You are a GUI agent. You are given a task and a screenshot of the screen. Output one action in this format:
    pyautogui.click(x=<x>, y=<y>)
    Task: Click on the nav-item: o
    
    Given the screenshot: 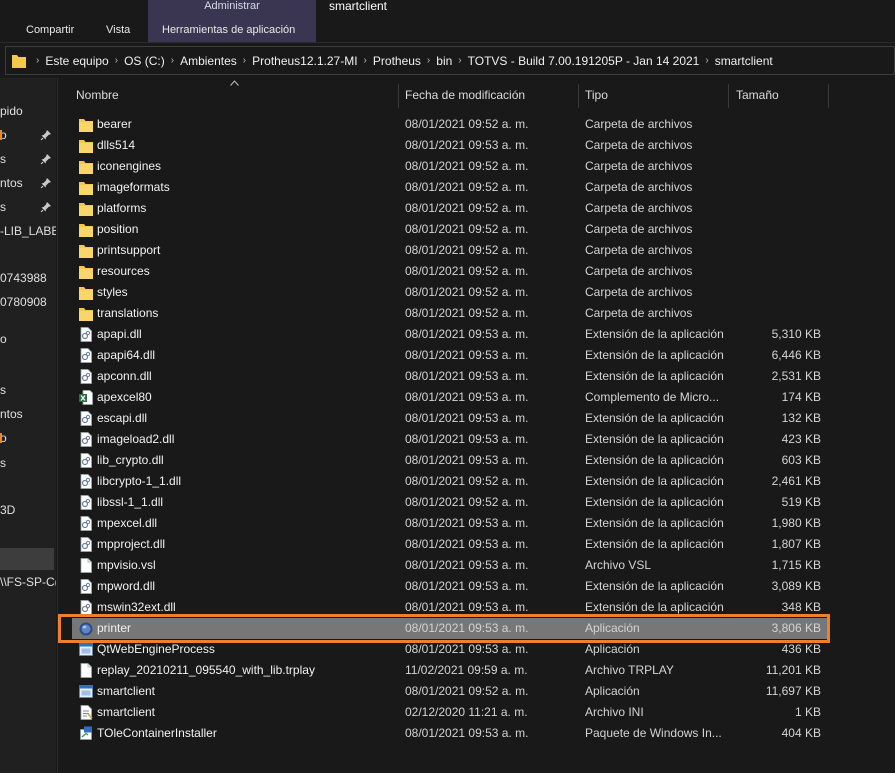 What is the action you would take?
    pyautogui.click(x=3, y=339)
    